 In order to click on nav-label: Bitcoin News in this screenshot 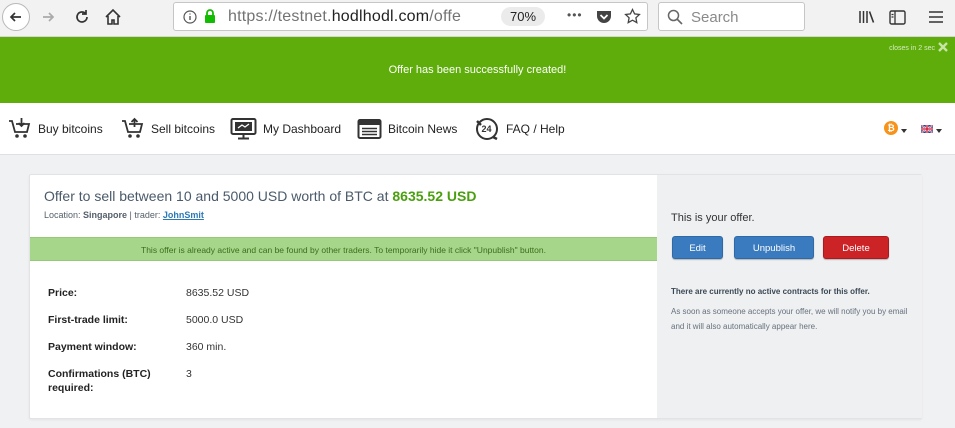, I will do `click(423, 129)`.